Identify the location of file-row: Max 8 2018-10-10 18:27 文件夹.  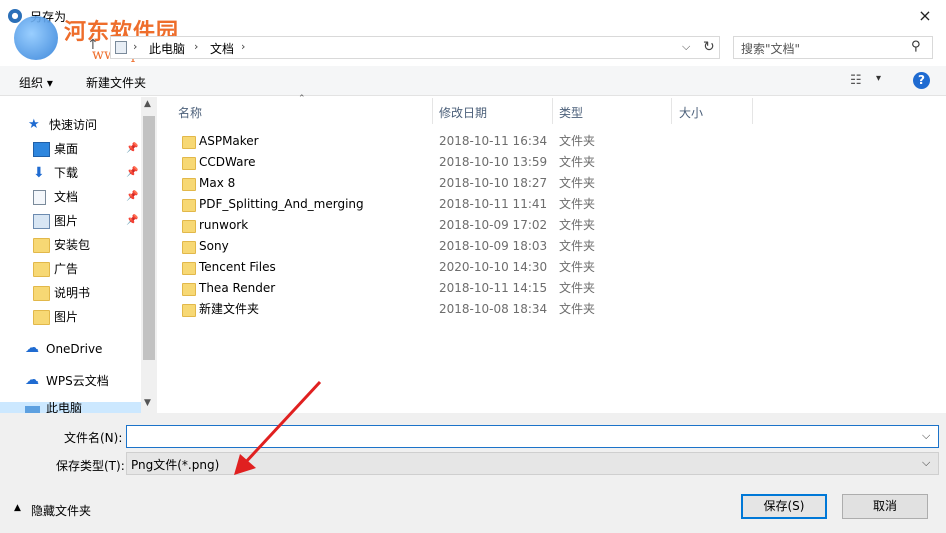
(438, 183).